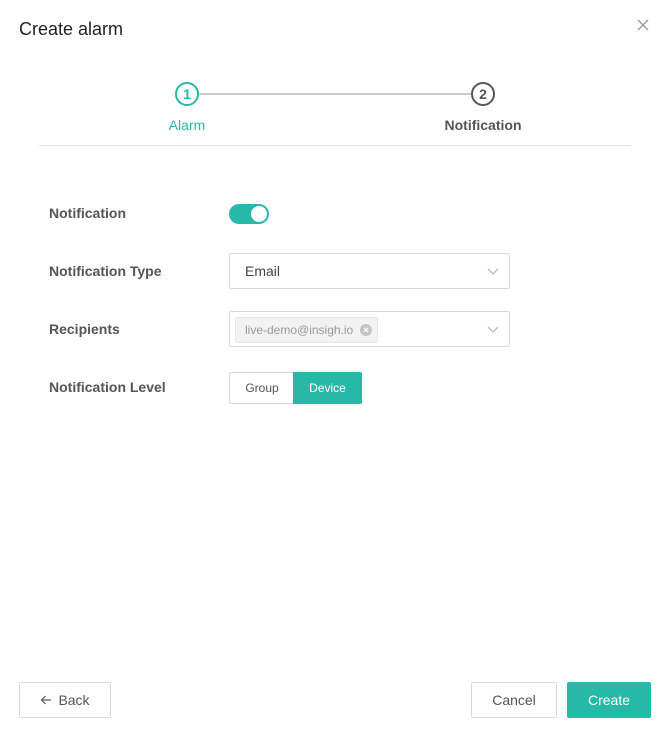 Image resolution: width=669 pixels, height=736 pixels. Describe the element at coordinates (259, 214) in the screenshot. I see `toggle-knob` at that location.